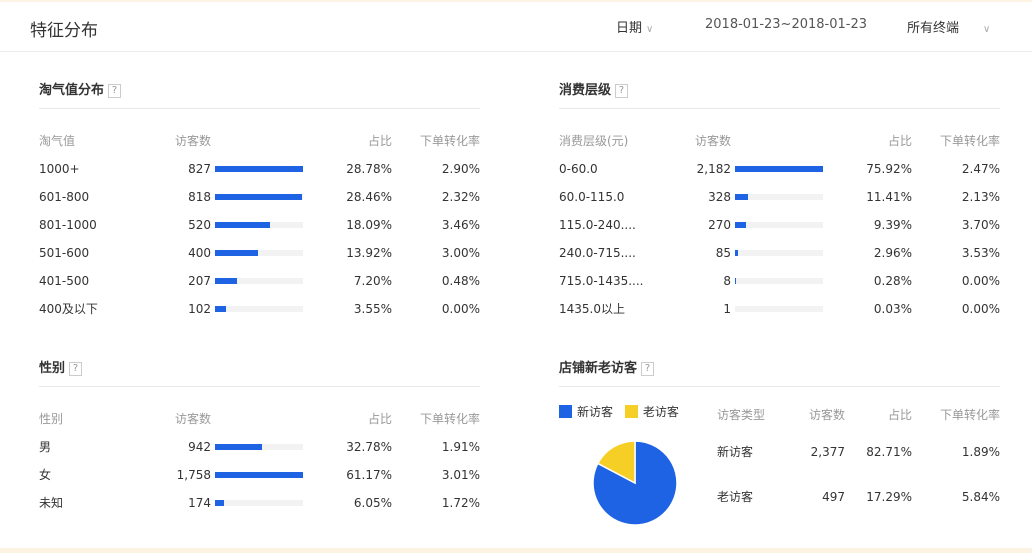 The width and height of the screenshot is (1032, 553). Describe the element at coordinates (594, 141) in the screenshot. I see `header-label: 消费层级(元)` at that location.